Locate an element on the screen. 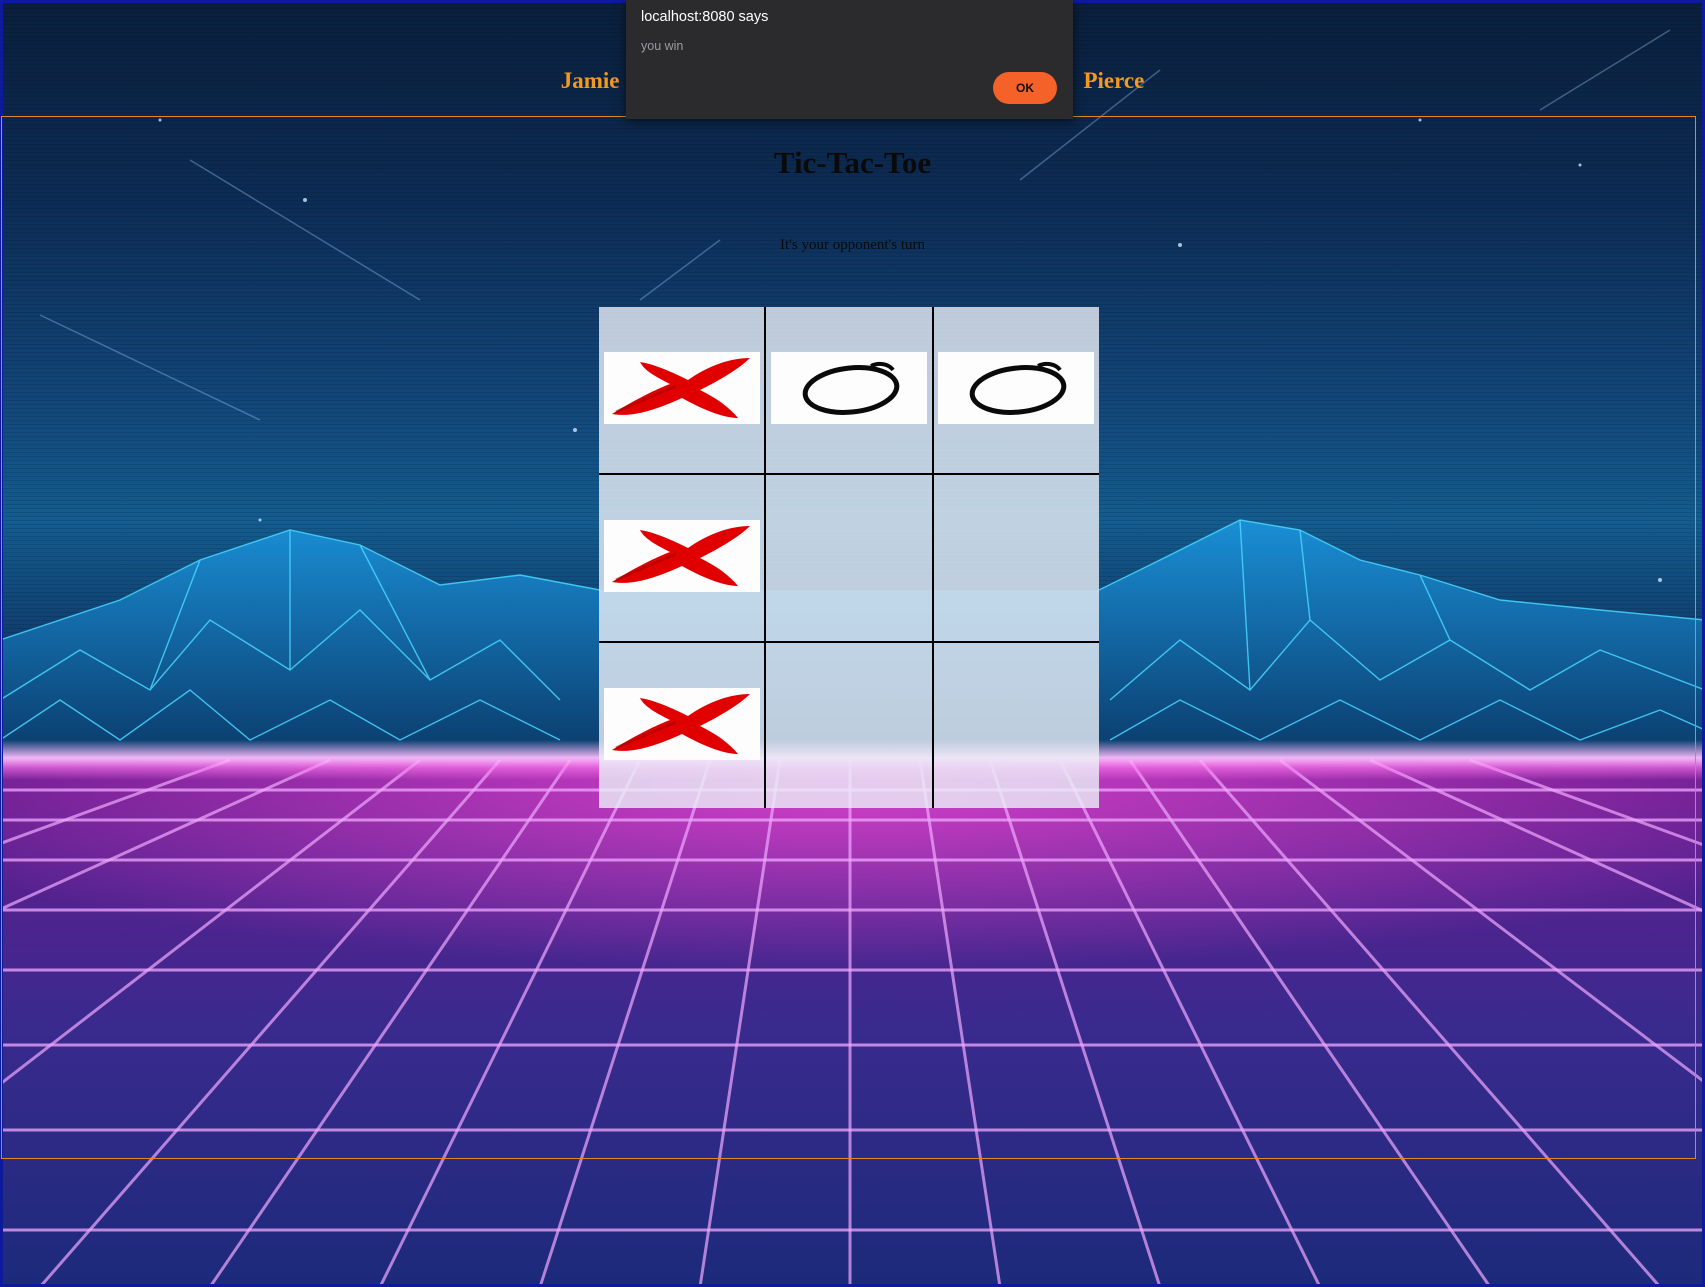 The height and width of the screenshot is (1287, 1705). turn-status: It's your opponent's turn is located at coordinates (852, 245).